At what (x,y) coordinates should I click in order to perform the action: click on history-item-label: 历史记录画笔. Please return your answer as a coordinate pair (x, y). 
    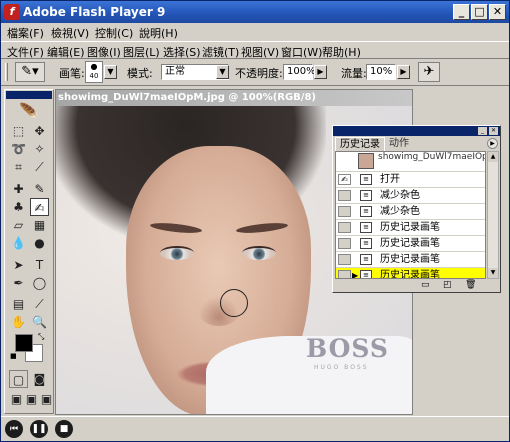
    Looking at the image, I should click on (410, 259).